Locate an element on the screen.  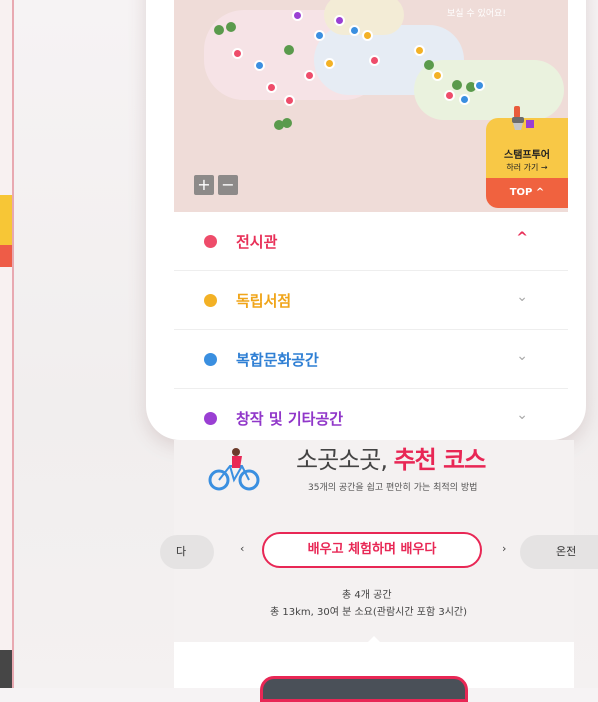
category-label: 복합문화공간 is located at coordinates (277, 360).